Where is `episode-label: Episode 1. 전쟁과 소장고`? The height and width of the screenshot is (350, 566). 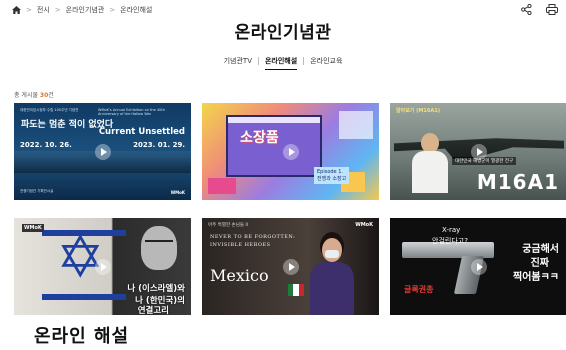
episode-label: Episode 1. 전쟁과 소장고 is located at coordinates (332, 175).